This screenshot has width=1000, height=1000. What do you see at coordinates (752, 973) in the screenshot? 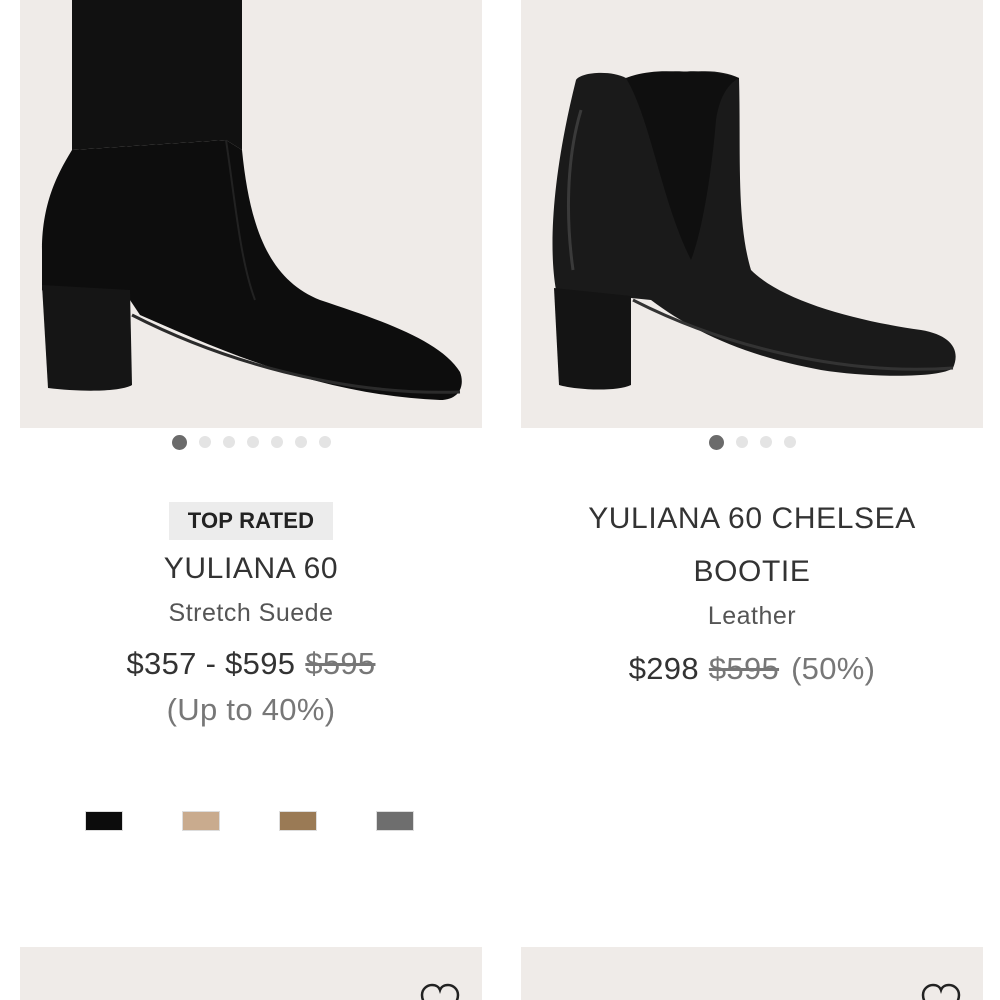
I see `product-card-next-right` at bounding box center [752, 973].